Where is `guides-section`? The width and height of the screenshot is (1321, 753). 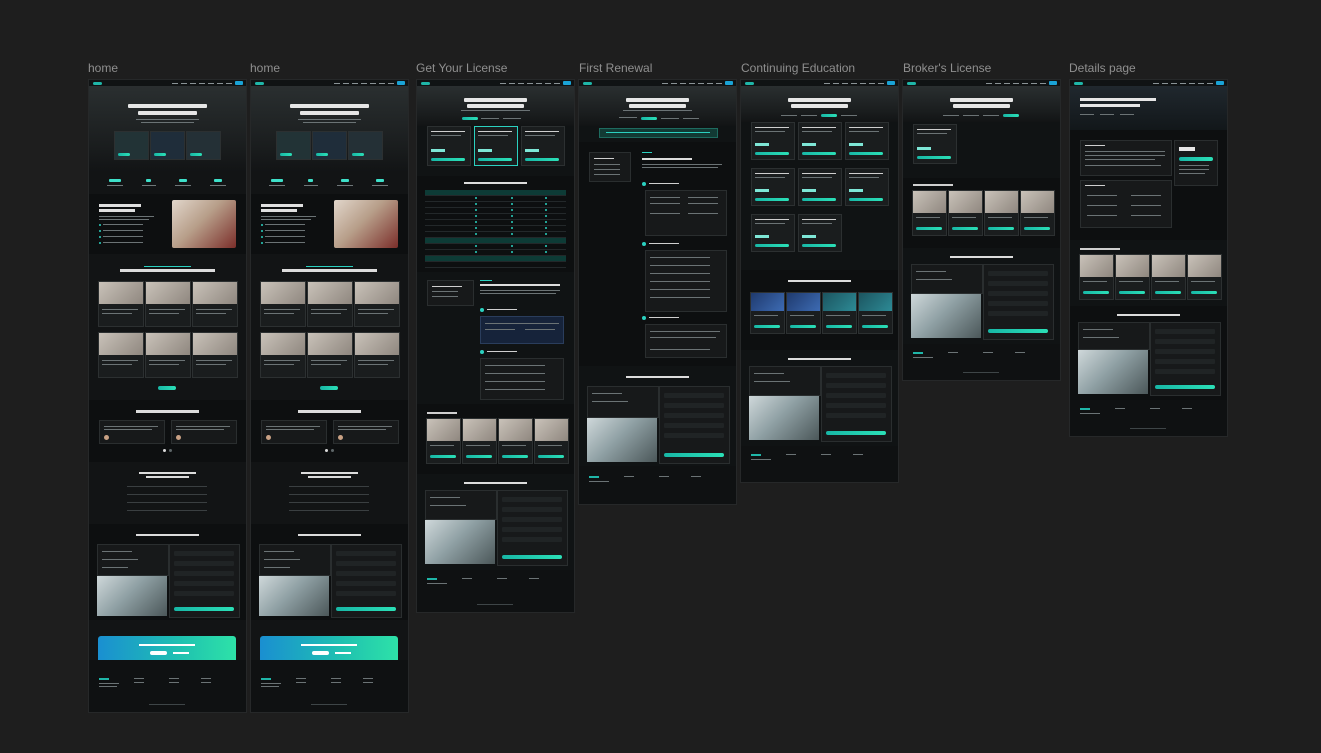
guides-section is located at coordinates (167, 327).